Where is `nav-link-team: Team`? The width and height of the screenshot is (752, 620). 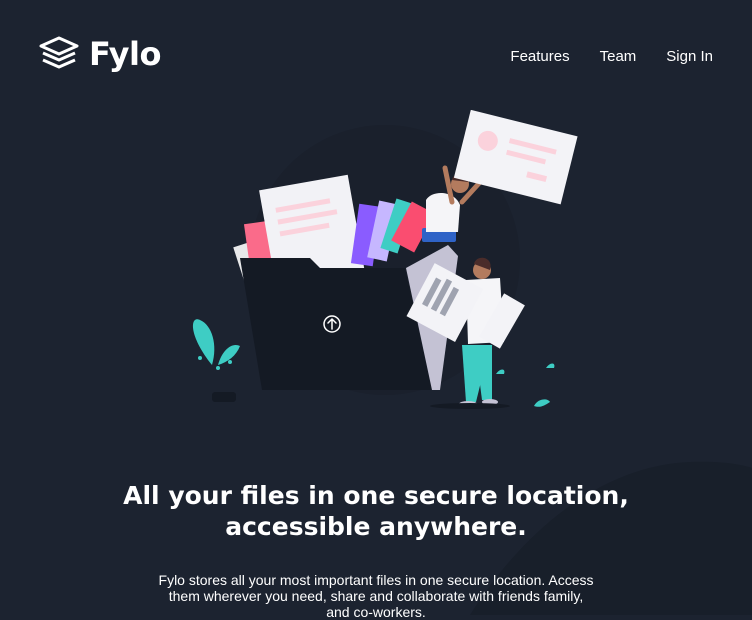 nav-link-team: Team is located at coordinates (618, 57).